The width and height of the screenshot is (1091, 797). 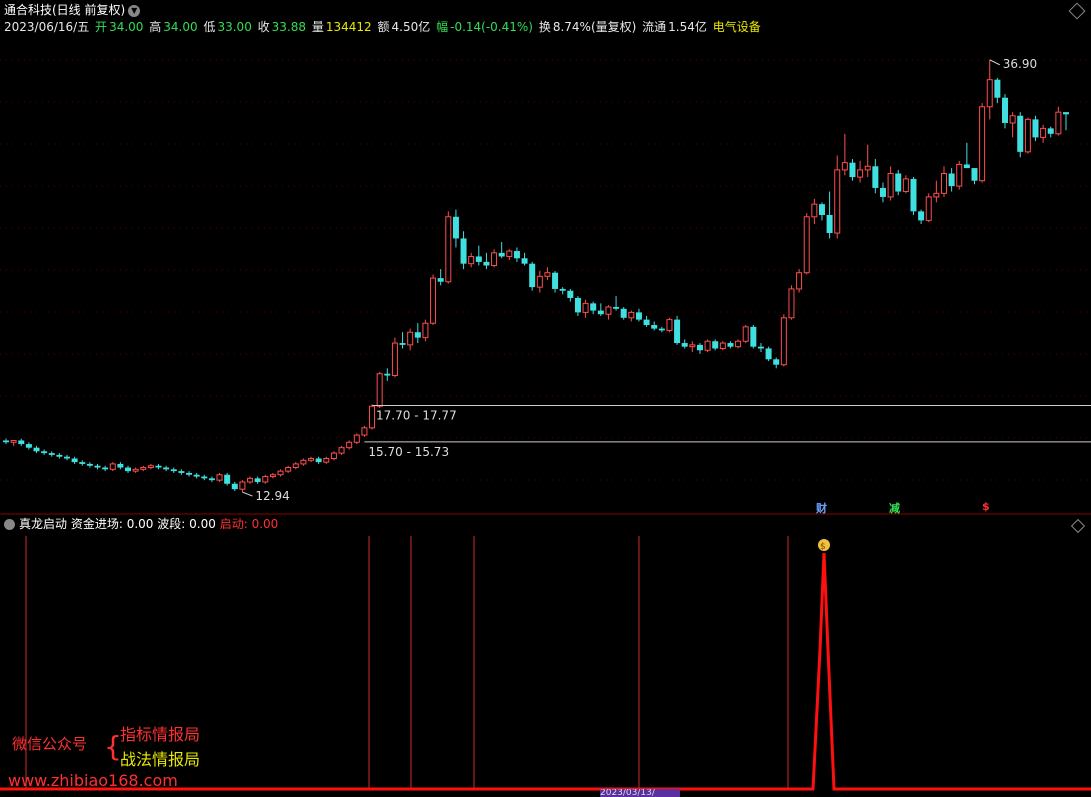 I want to click on high-marker-label: 36.90, so click(x=1020, y=64).